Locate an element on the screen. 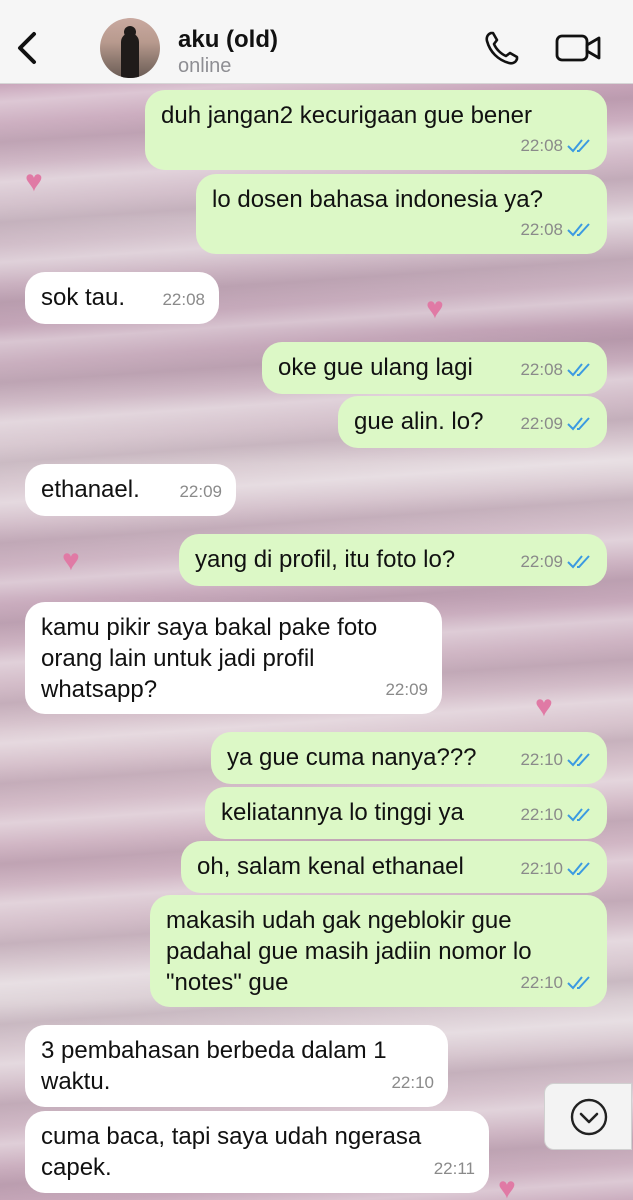 This screenshot has width=633, height=1200. message-text: oh, salam kenal ethanael is located at coordinates (330, 866).